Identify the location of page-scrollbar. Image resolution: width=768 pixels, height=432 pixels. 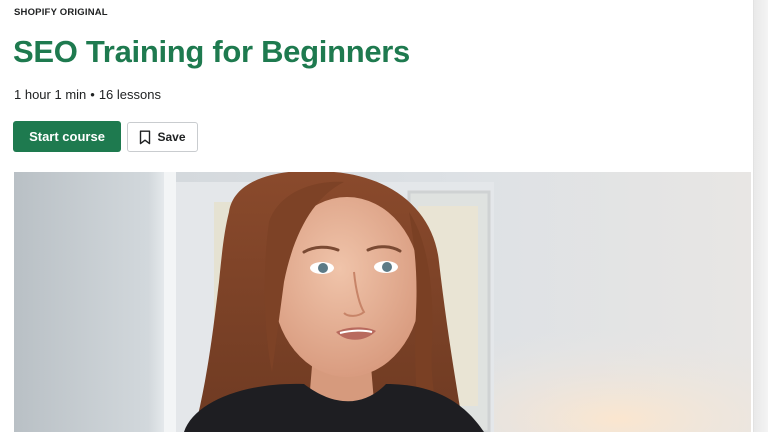
(760, 216).